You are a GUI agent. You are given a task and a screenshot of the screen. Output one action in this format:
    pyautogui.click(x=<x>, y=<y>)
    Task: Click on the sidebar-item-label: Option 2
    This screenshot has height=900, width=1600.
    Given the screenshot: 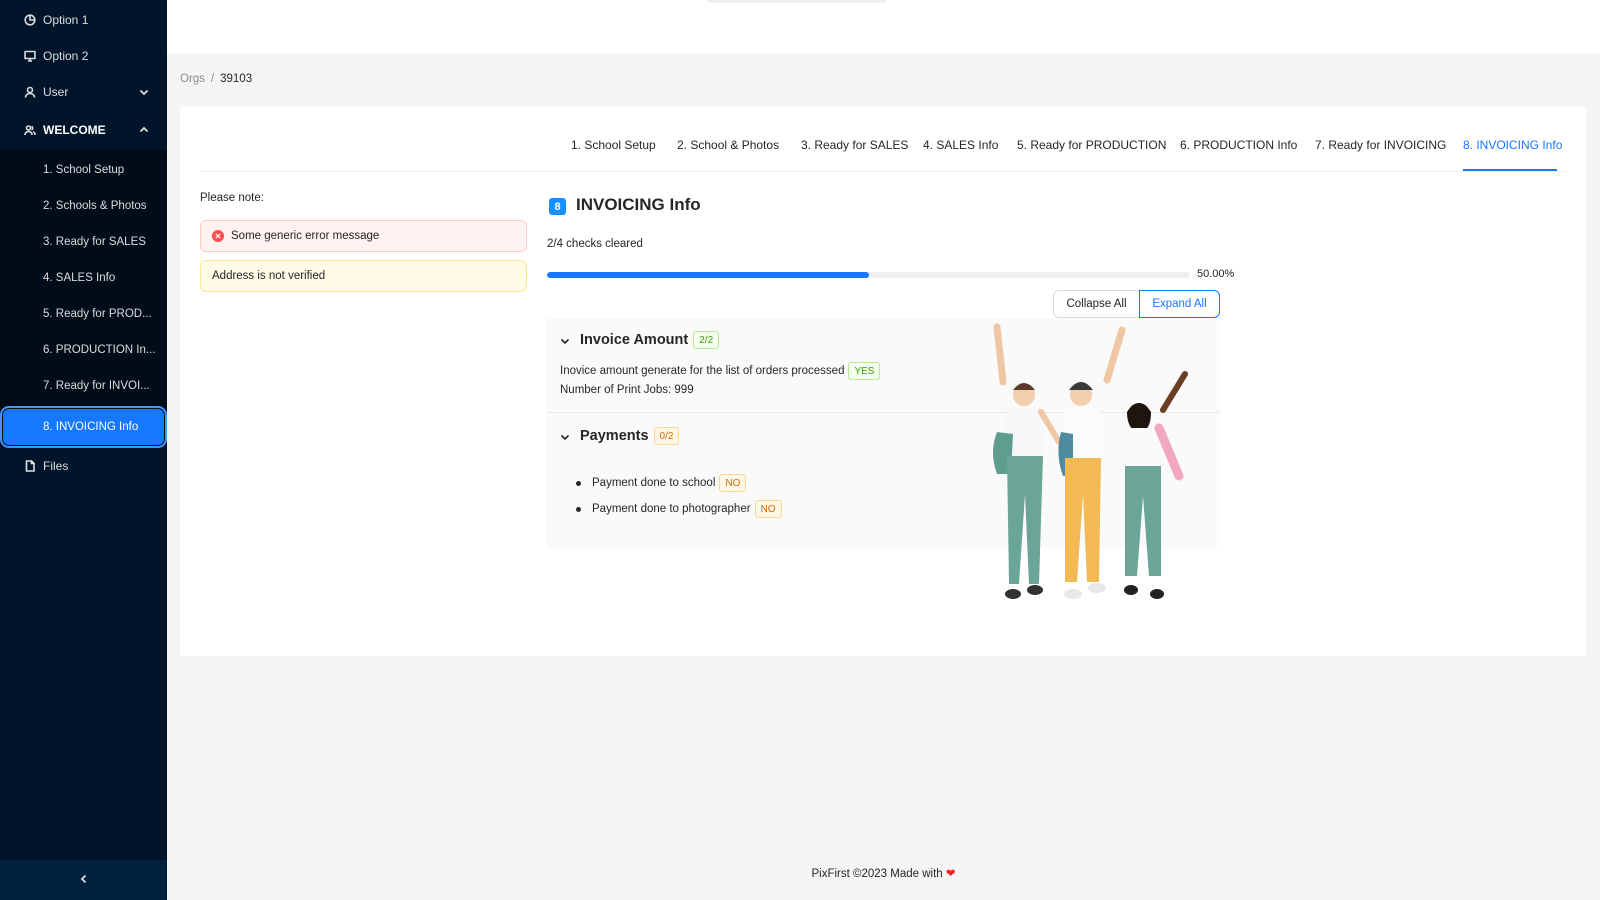 What is the action you would take?
    pyautogui.click(x=66, y=56)
    